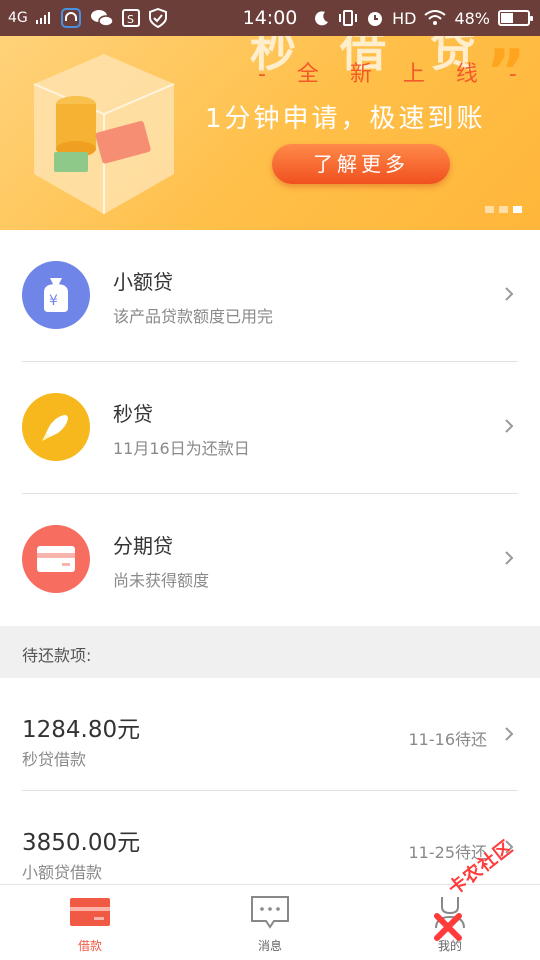 The height and width of the screenshot is (960, 540). Describe the element at coordinates (270, 652) in the screenshot. I see `pending-section-header: 待还款项:` at that location.